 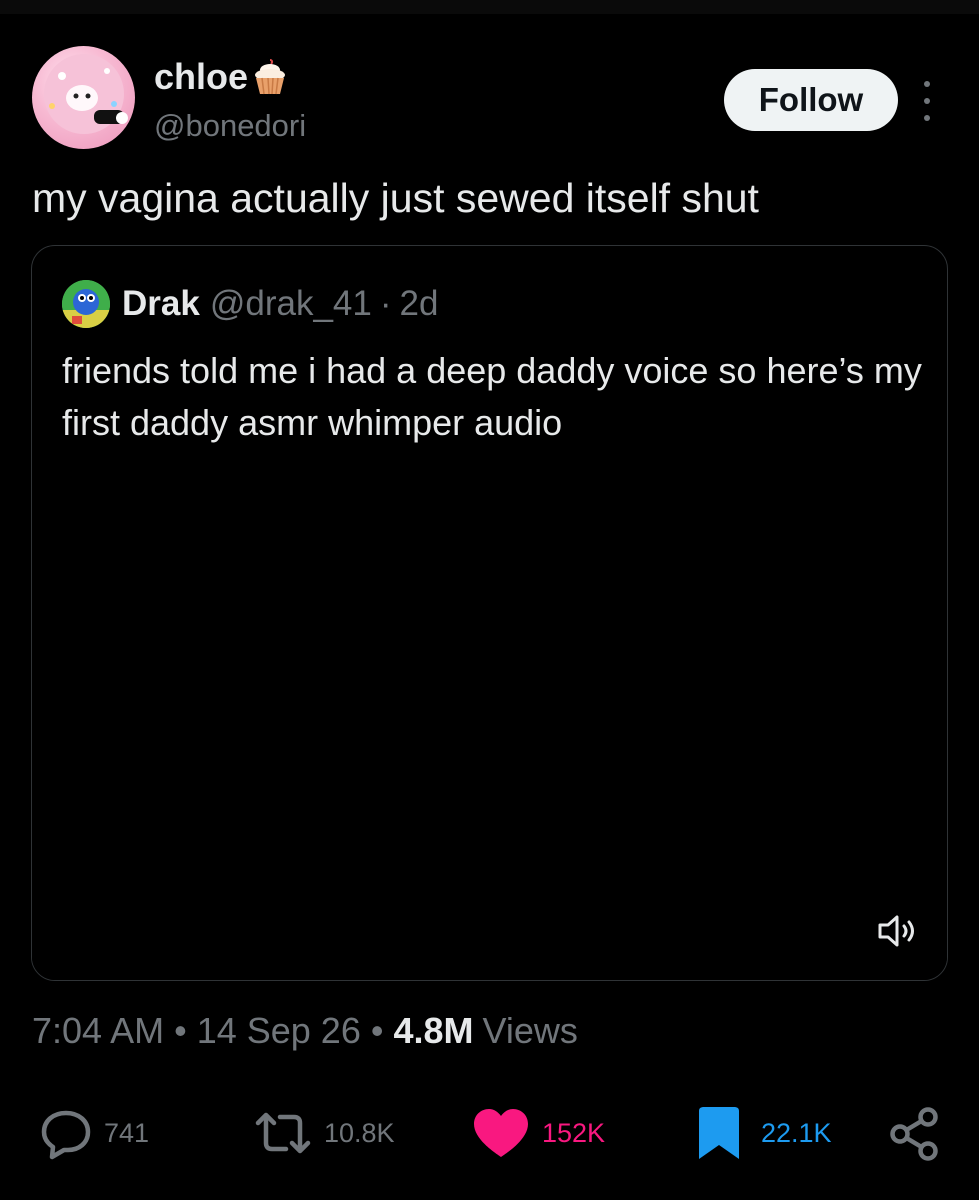 I want to click on retweet-icon, so click(x=283, y=1133).